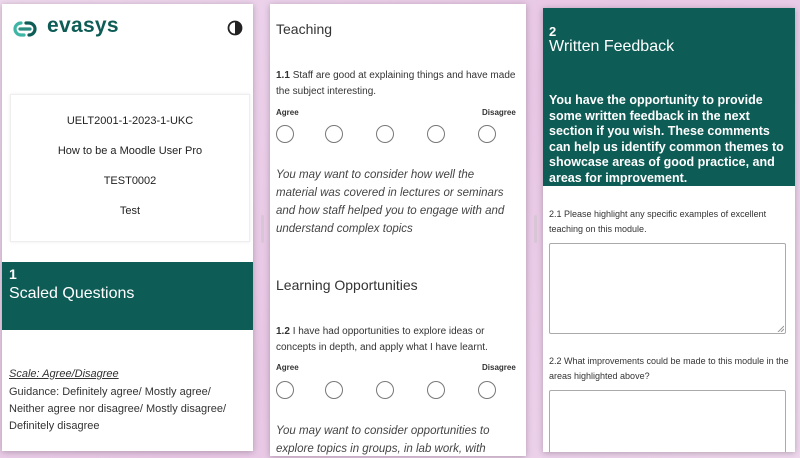 Image resolution: width=800 pixels, height=458 pixels. I want to click on question-2-1-textarea, so click(667, 288).